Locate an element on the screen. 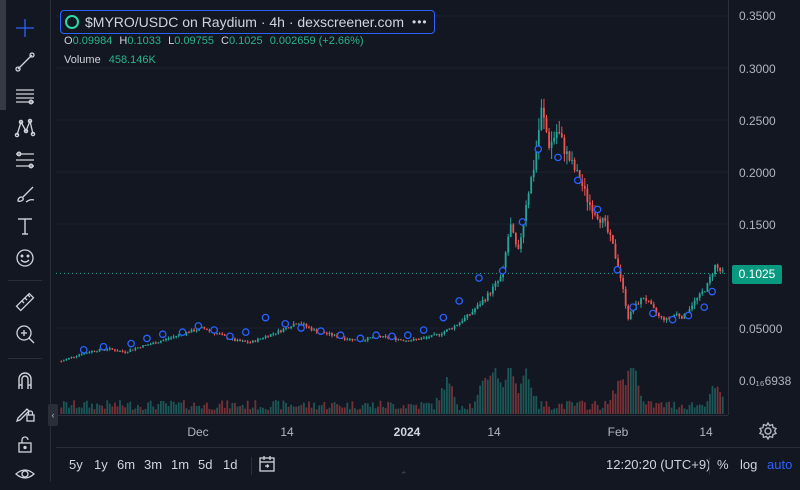 The image size is (800, 490). clock: 12:20:20 (UTC+9) is located at coordinates (658, 464).